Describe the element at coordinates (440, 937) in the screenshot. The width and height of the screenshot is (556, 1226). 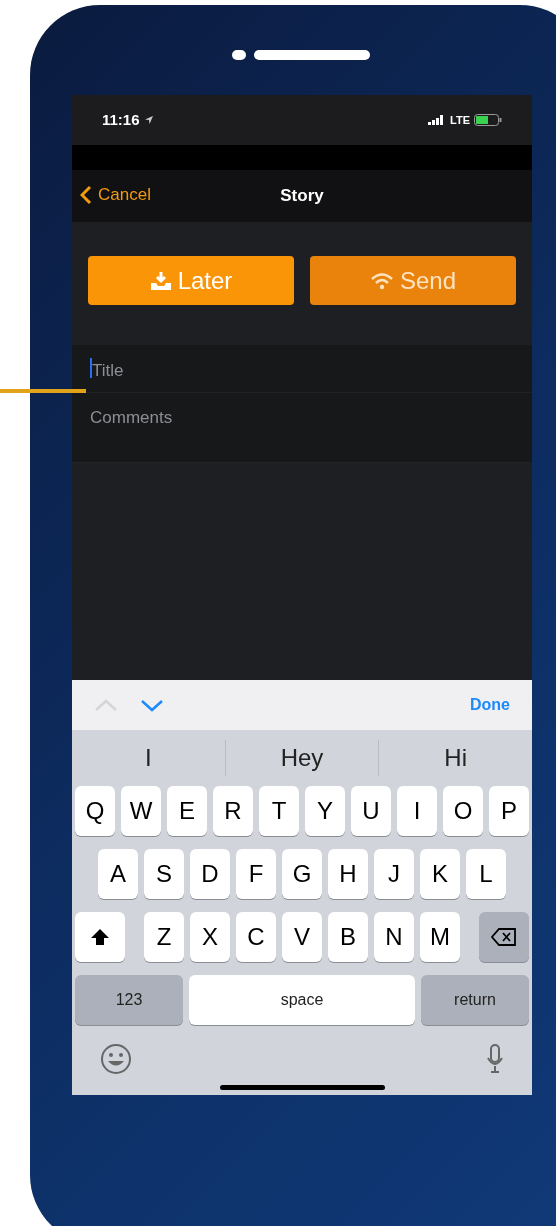
I see `letter-key: M` at that location.